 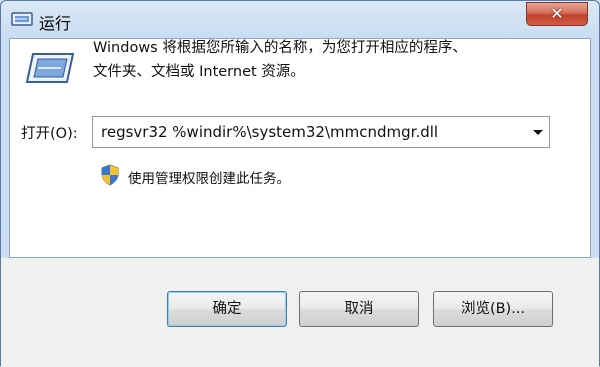 What do you see at coordinates (269, 132) in the screenshot?
I see `open-input: regsvr32 %windir%\system32\mmcndmgr.dll` at bounding box center [269, 132].